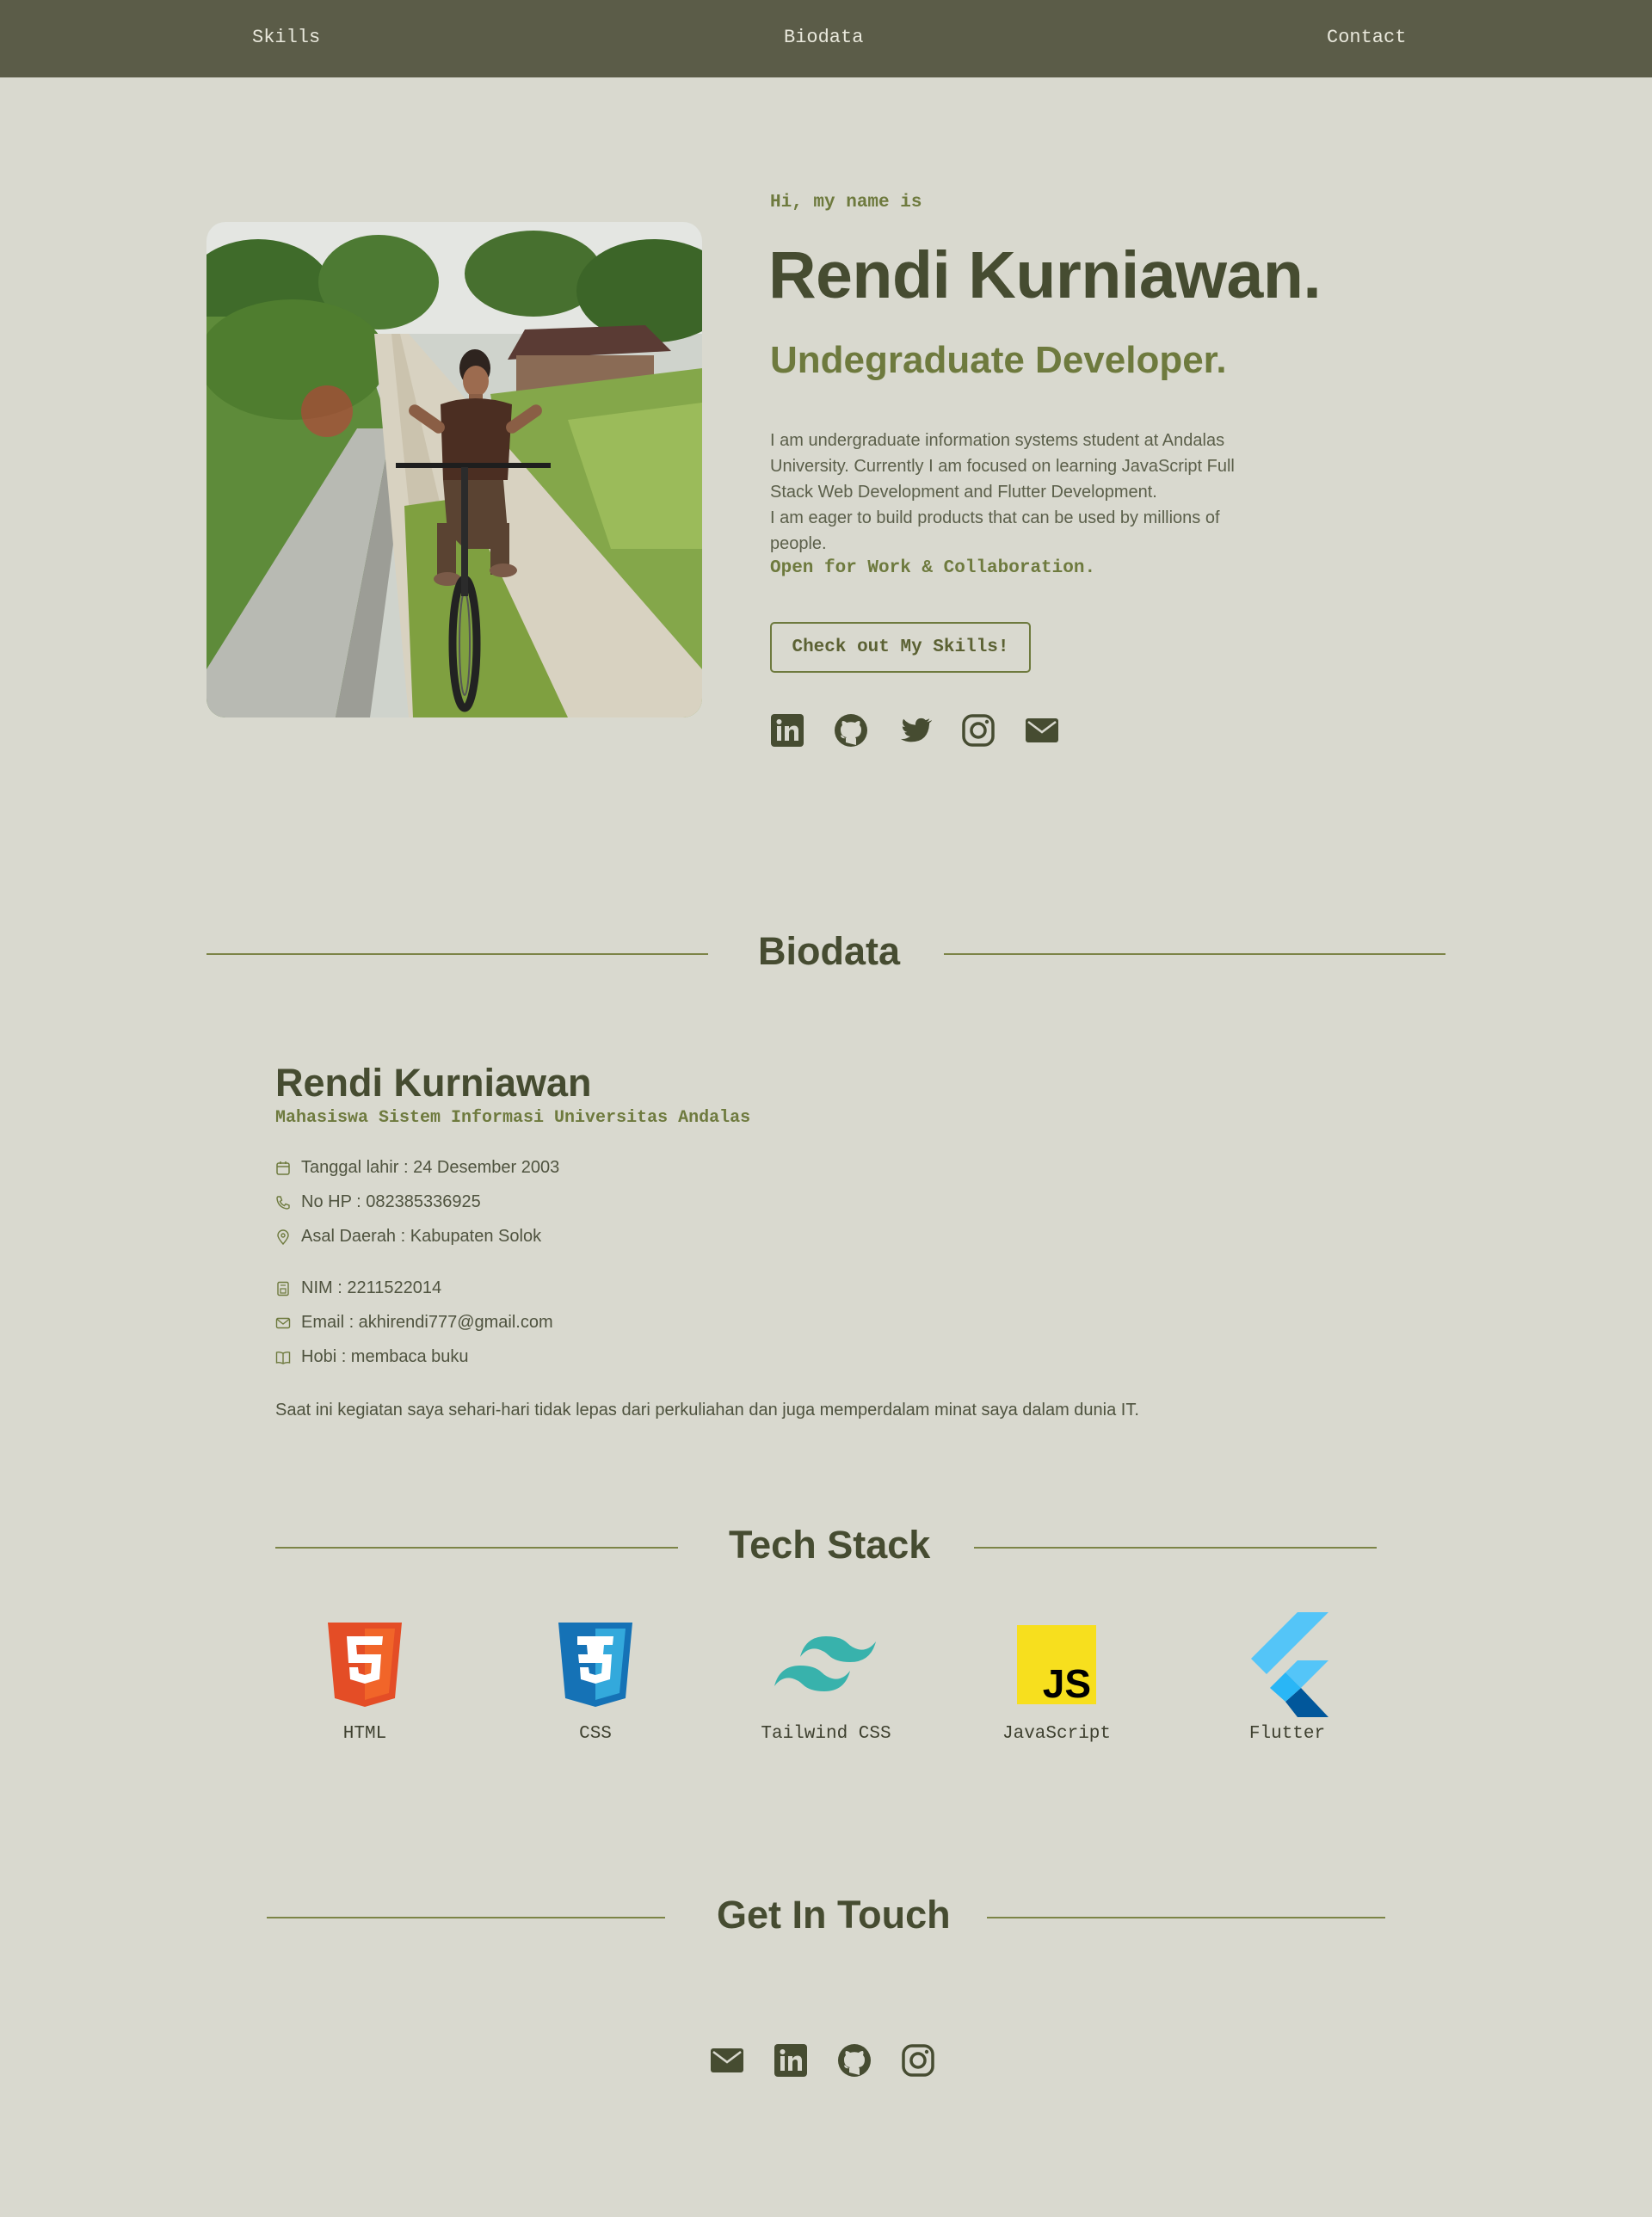 The height and width of the screenshot is (2217, 1652). What do you see at coordinates (834, 1915) in the screenshot?
I see `contact-heading: Get In Touch` at bounding box center [834, 1915].